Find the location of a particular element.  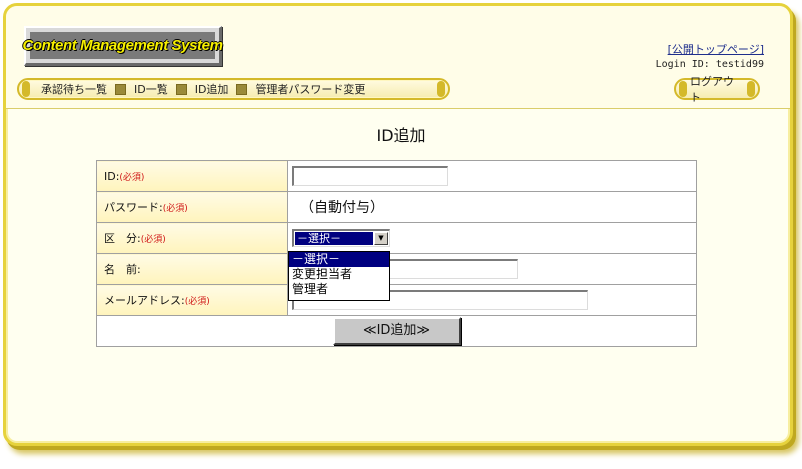

login-id-label: Login ID: testid99 is located at coordinates (709, 64).